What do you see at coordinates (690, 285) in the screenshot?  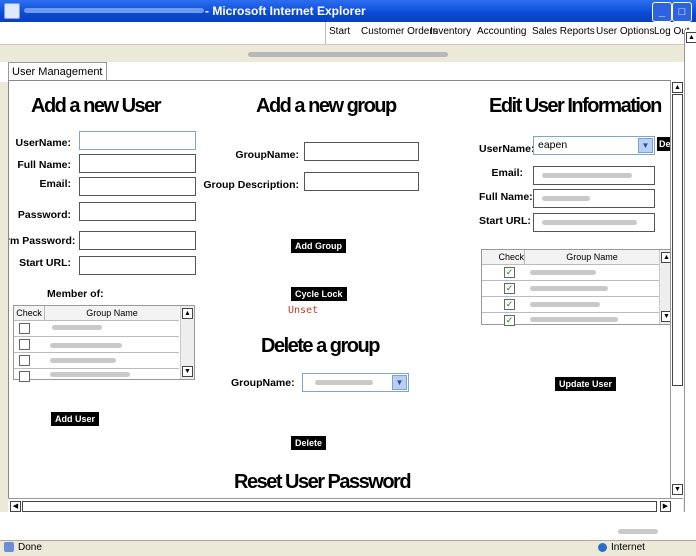 I see `window-scrollbar: ▲ ▼` at bounding box center [690, 285].